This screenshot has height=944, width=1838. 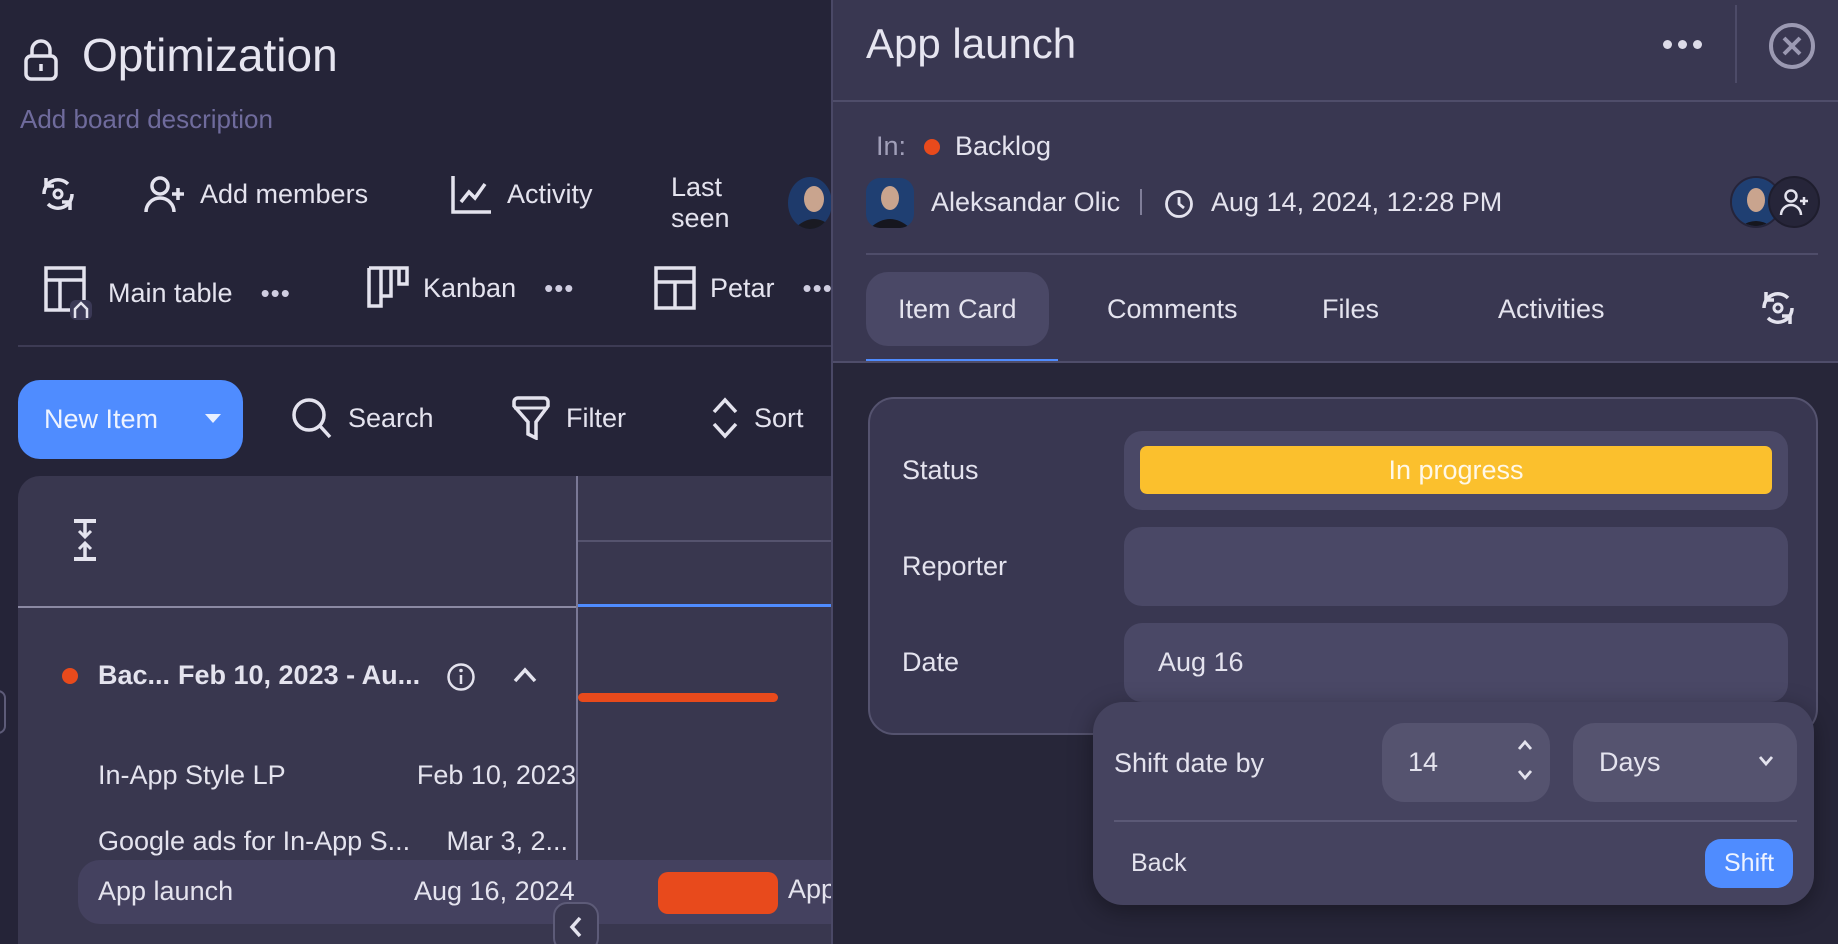 What do you see at coordinates (312, 418) in the screenshot?
I see `search-icon` at bounding box center [312, 418].